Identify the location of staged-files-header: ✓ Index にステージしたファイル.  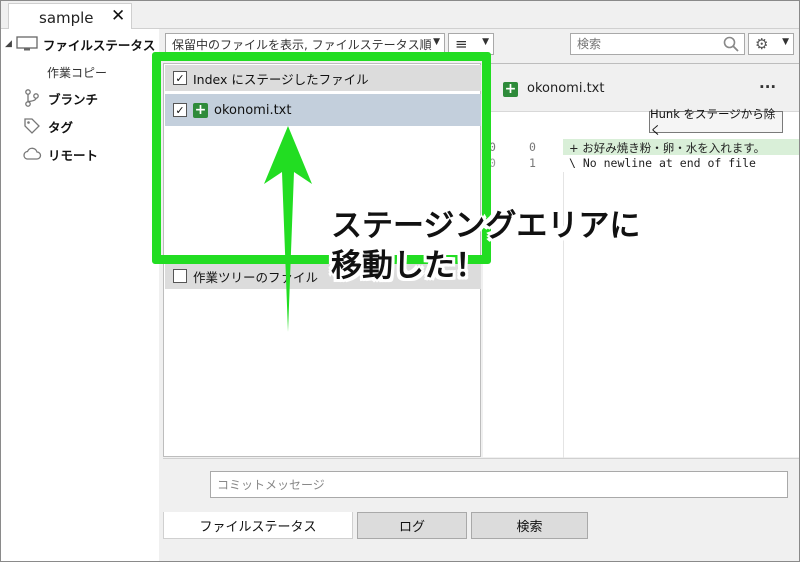
(323, 78).